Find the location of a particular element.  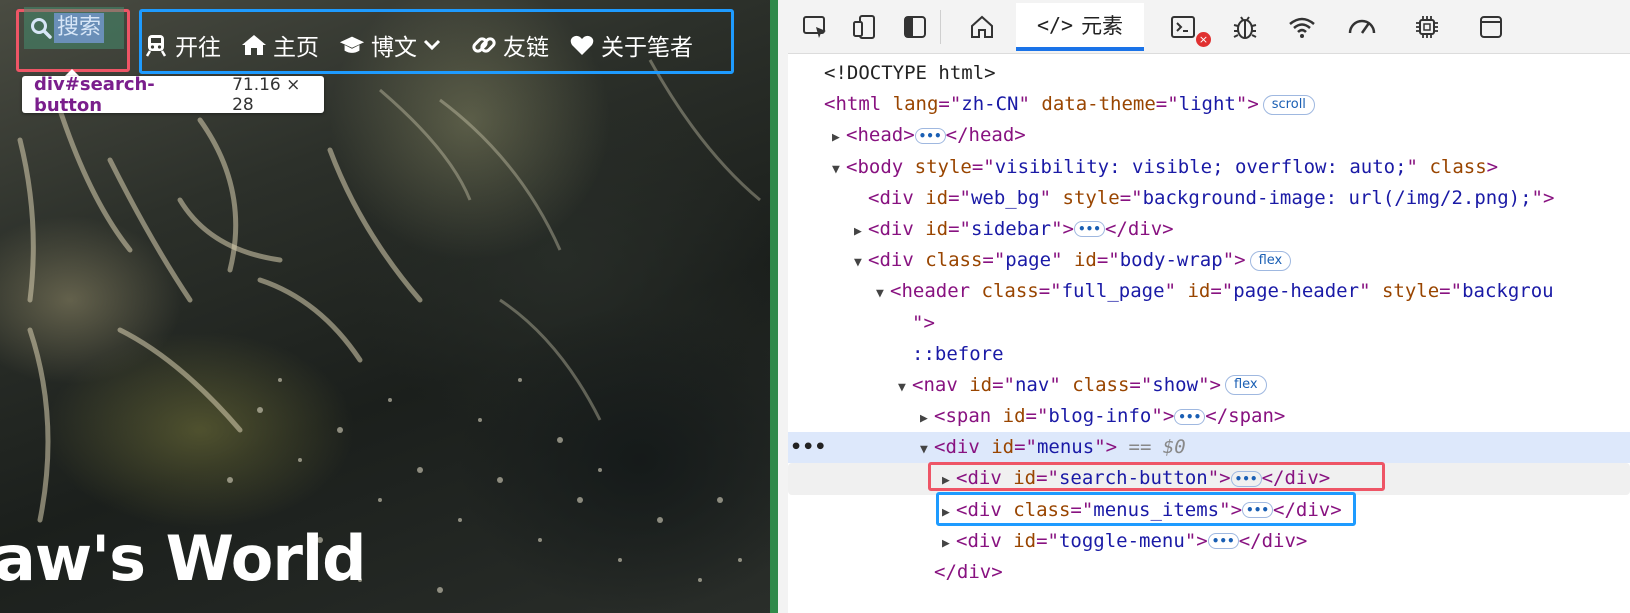

chevron-down-icon is located at coordinates (432, 45).